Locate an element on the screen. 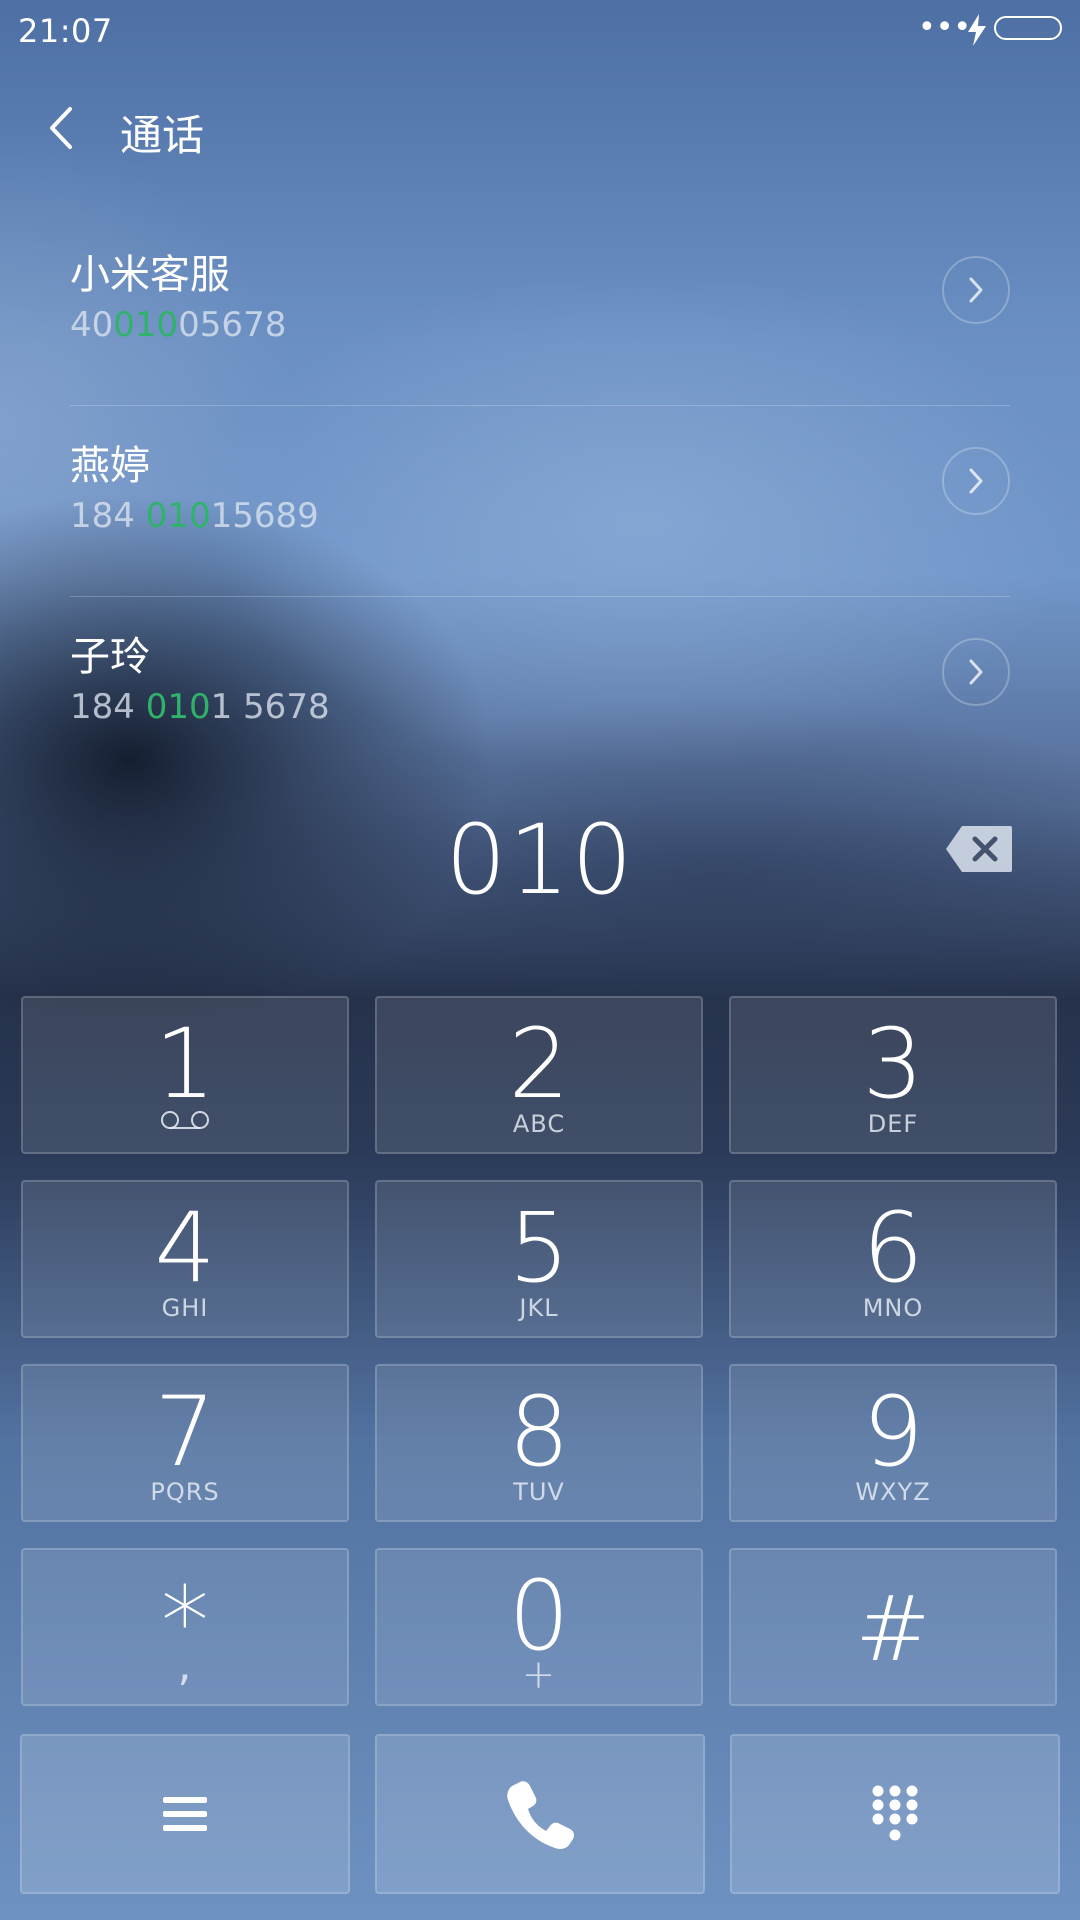 This screenshot has height=1920, width=1080. key-digit: 5 is located at coordinates (539, 1248).